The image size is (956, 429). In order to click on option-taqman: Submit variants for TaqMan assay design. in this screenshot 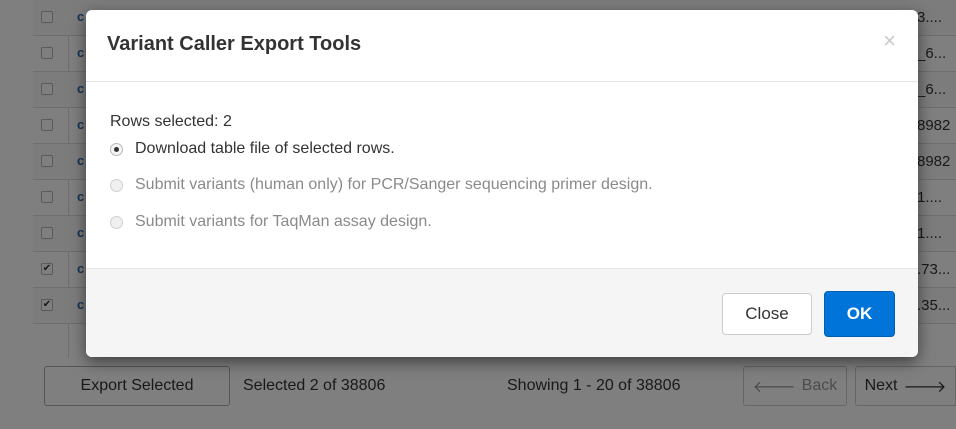, I will do `click(271, 222)`.